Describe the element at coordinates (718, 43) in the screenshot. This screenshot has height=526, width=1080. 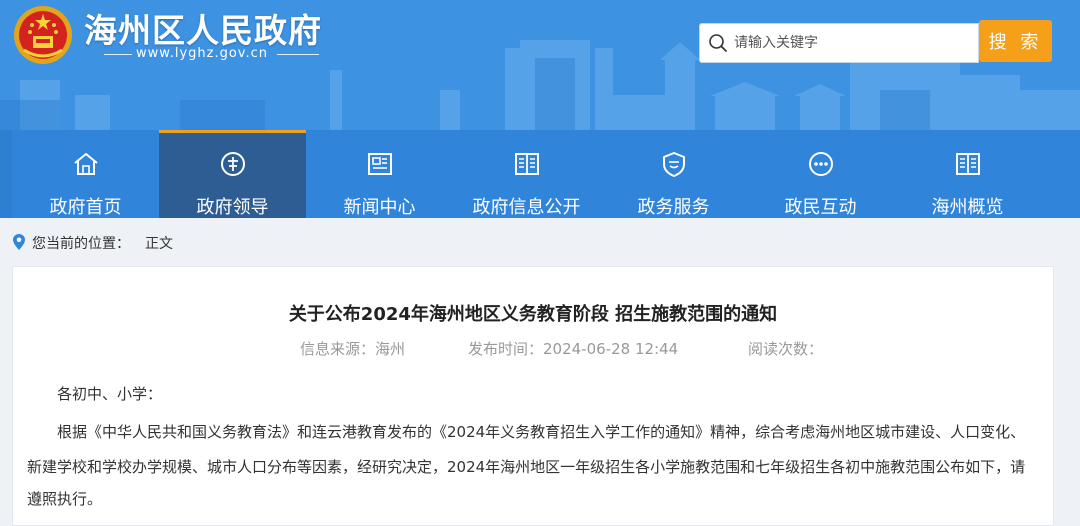
I see `search-icon` at that location.